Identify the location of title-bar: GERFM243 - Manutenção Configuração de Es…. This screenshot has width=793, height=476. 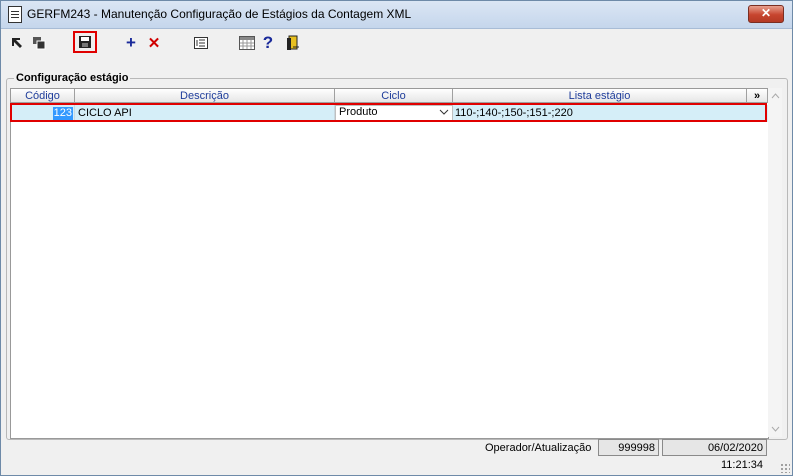
(396, 15).